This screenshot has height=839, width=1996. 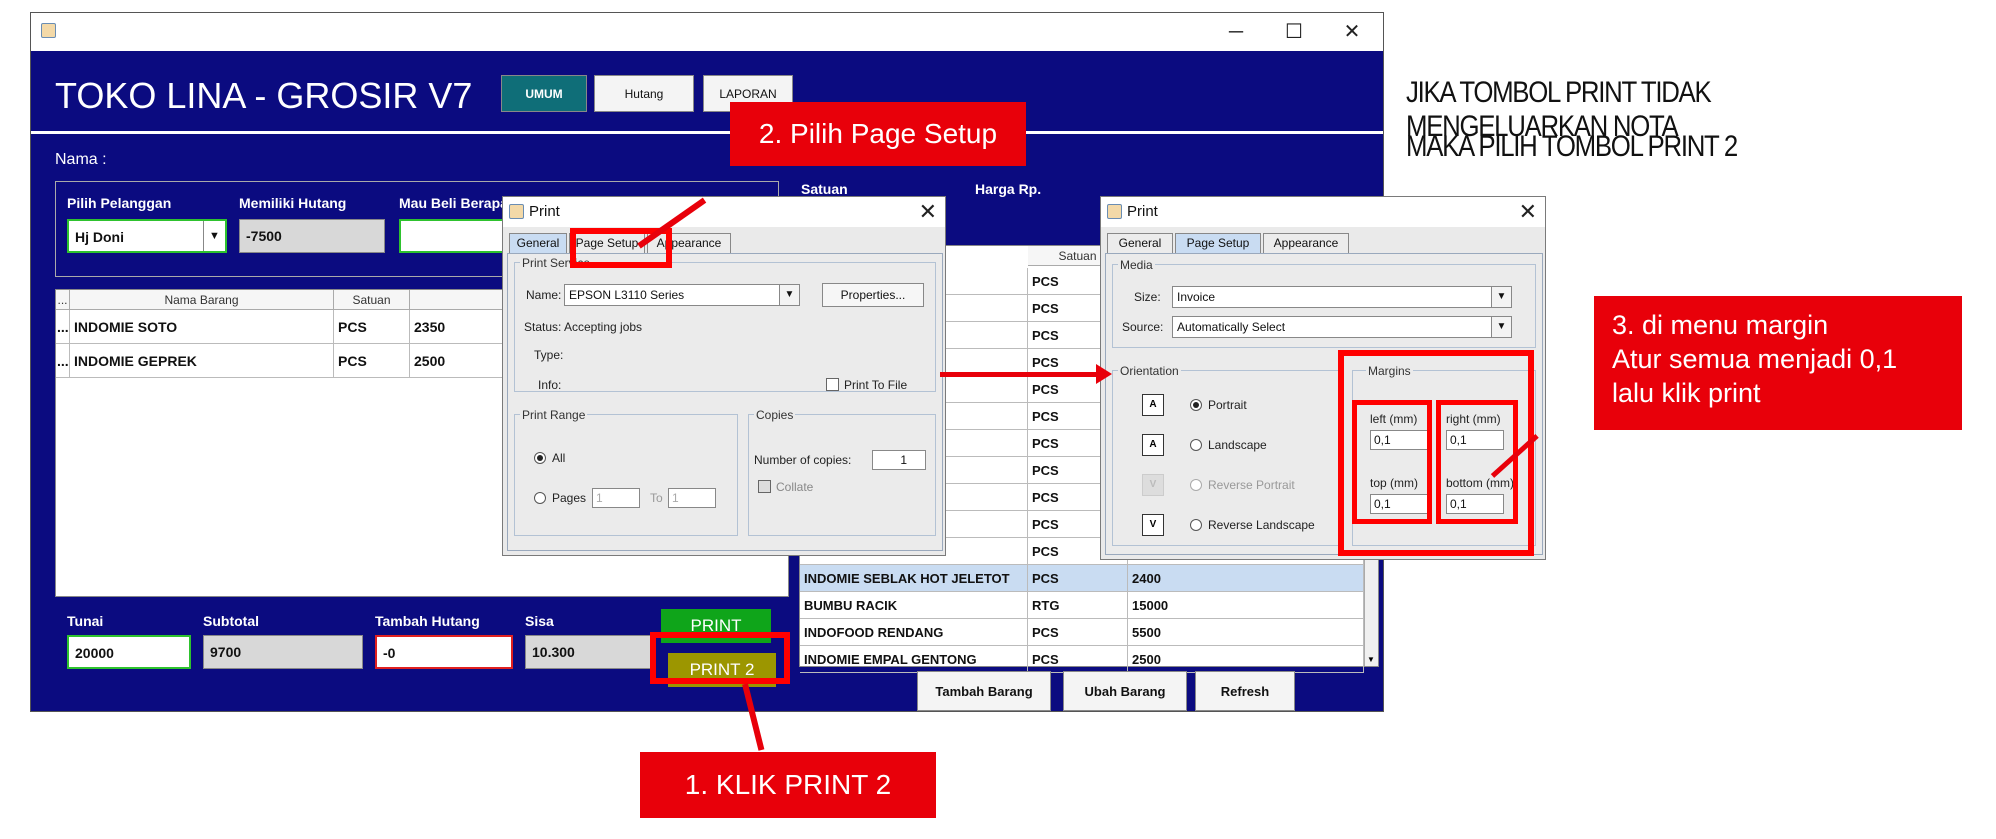 What do you see at coordinates (48, 30) in the screenshot?
I see `java-app-icon` at bounding box center [48, 30].